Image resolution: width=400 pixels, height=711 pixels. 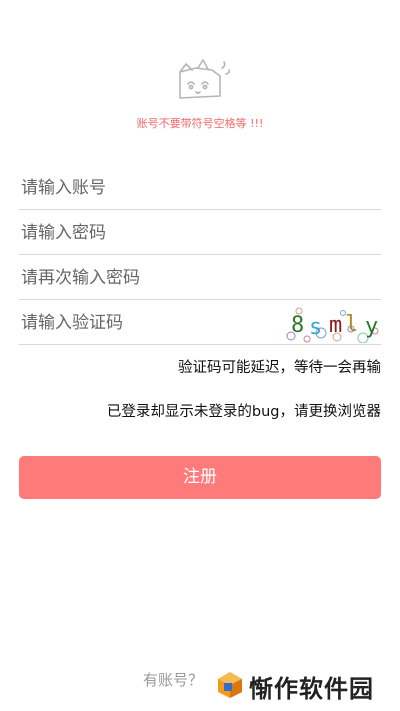 What do you see at coordinates (371, 326) in the screenshot?
I see `captcha-char: y` at bounding box center [371, 326].